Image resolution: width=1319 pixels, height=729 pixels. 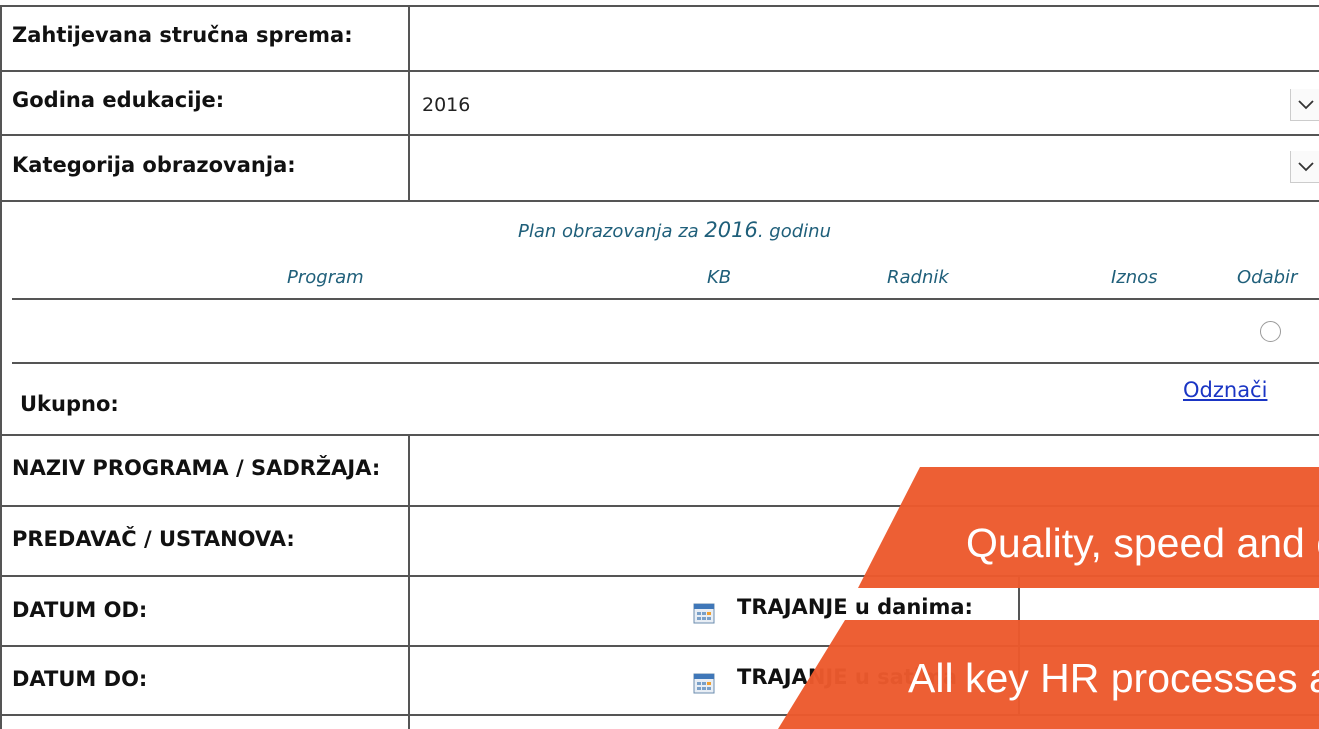 What do you see at coordinates (864, 470) in the screenshot?
I see `naziv-programa-field` at bounding box center [864, 470].